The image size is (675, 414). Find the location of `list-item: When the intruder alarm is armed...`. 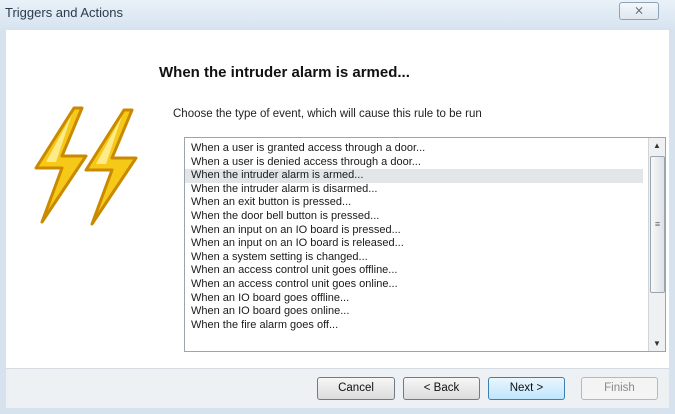

list-item: When the intruder alarm is armed... is located at coordinates (414, 176).